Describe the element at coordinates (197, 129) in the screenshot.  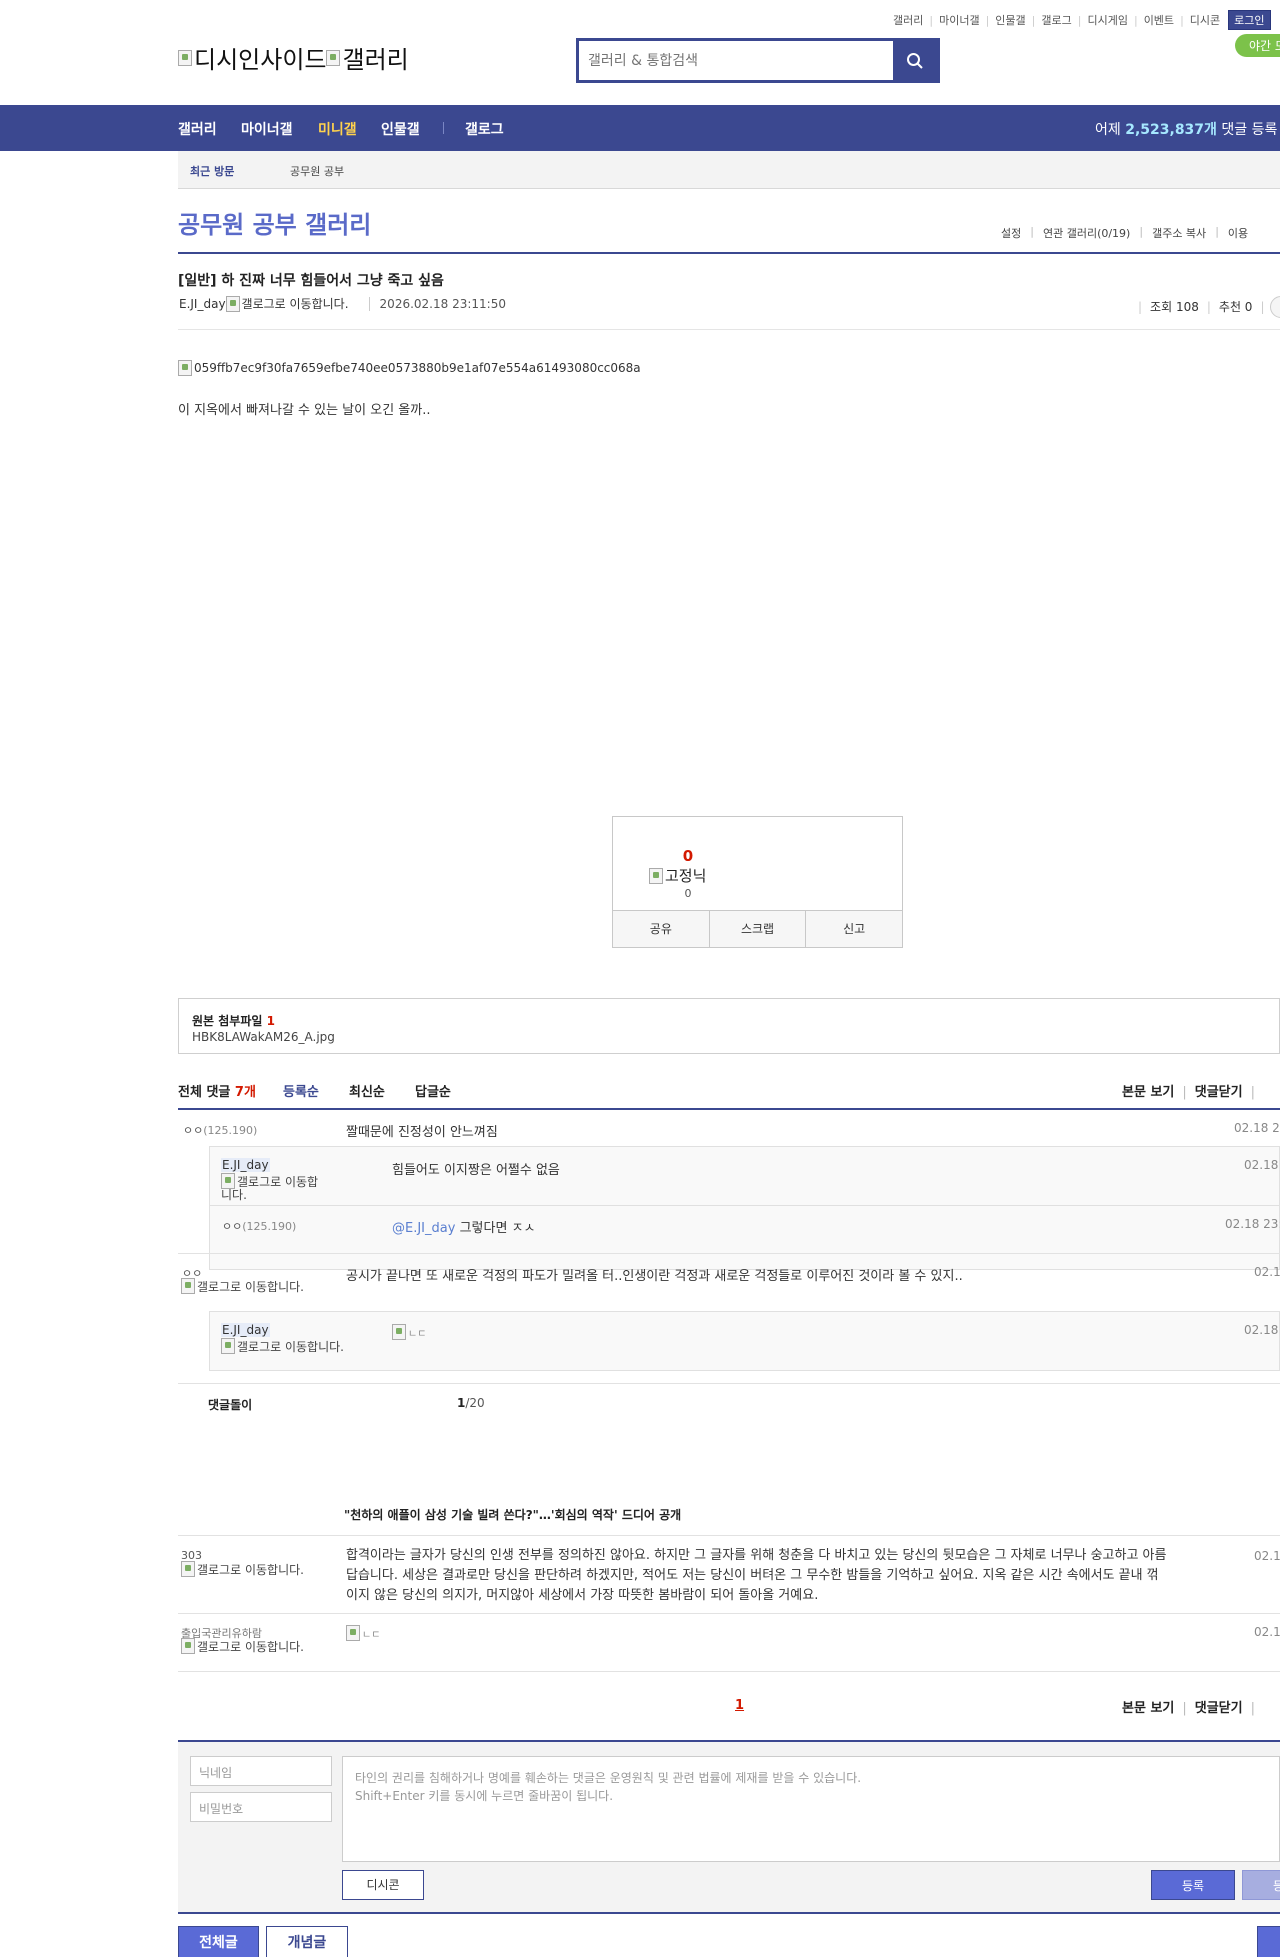
I see `nav-gallery: 갤러리` at that location.